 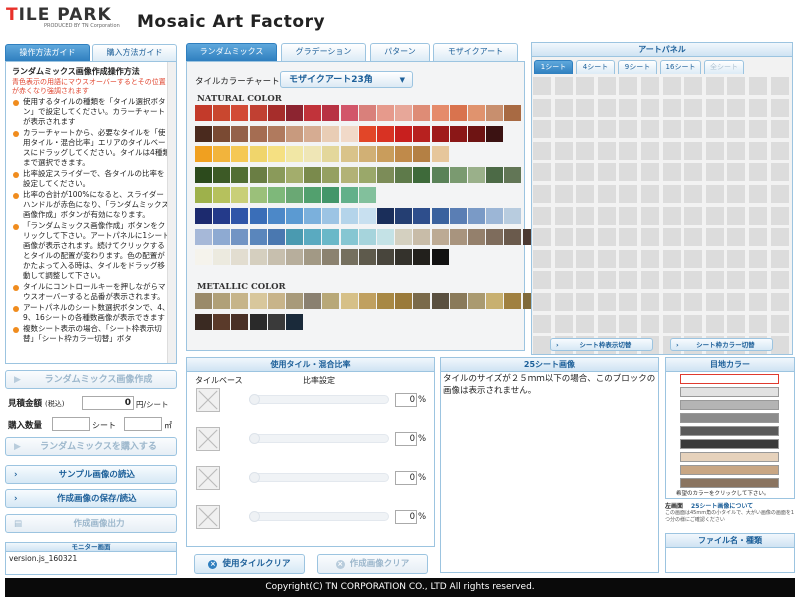 I want to click on tab-pattern: パターン, so click(x=400, y=52).